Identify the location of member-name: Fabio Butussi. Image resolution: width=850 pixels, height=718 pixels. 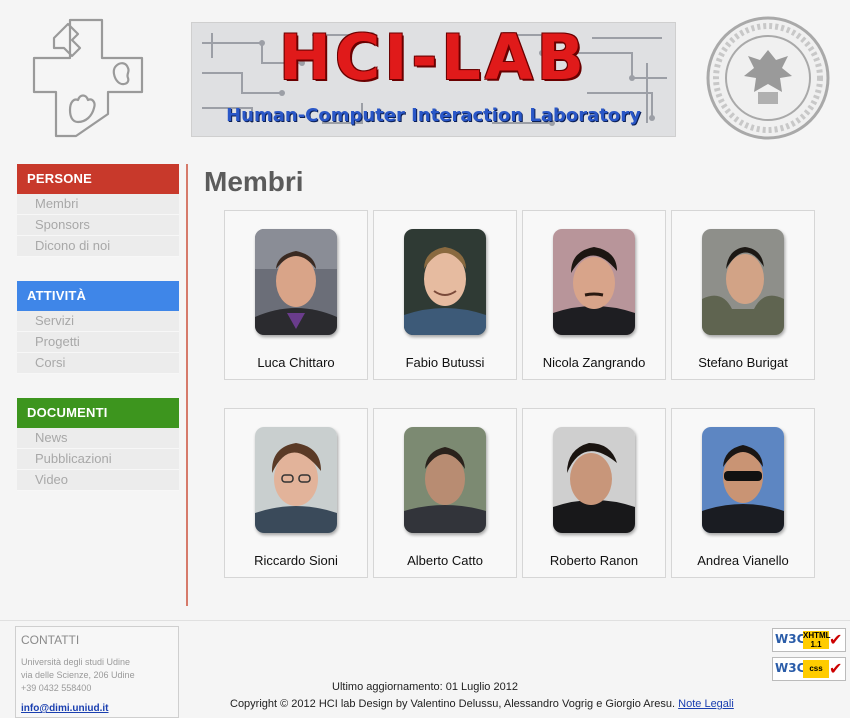
(445, 362).